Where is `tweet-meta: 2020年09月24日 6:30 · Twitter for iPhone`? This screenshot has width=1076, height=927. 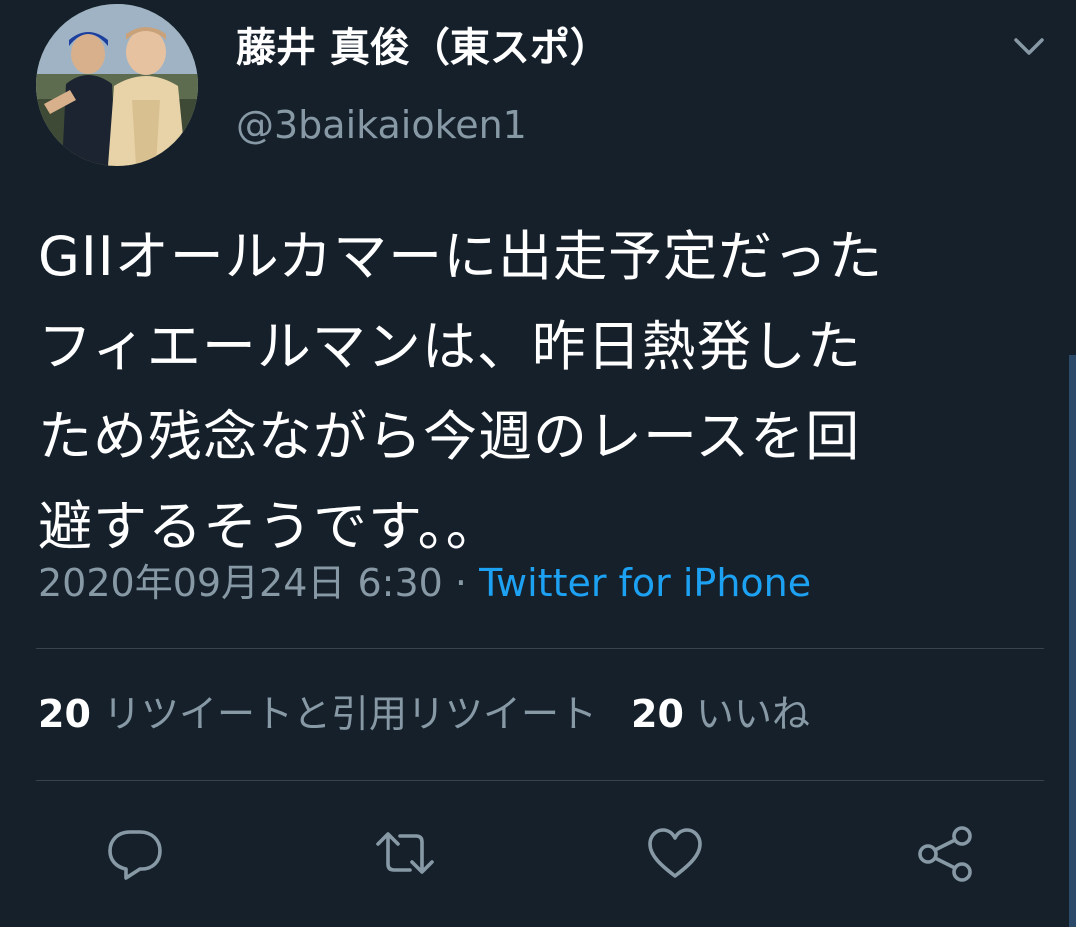
tweet-meta: 2020年09月24日 6:30 · Twitter for iPhone is located at coordinates (424, 583).